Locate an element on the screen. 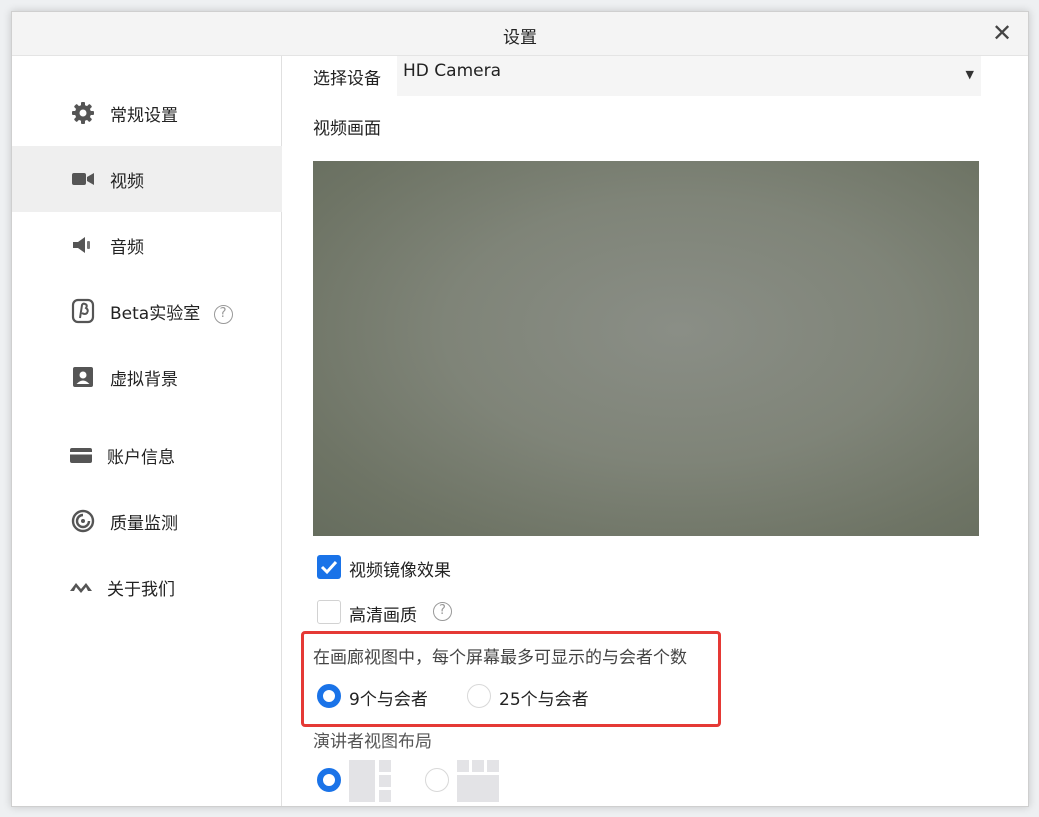  chevron-down-icon: ▼ is located at coordinates (969, 74).